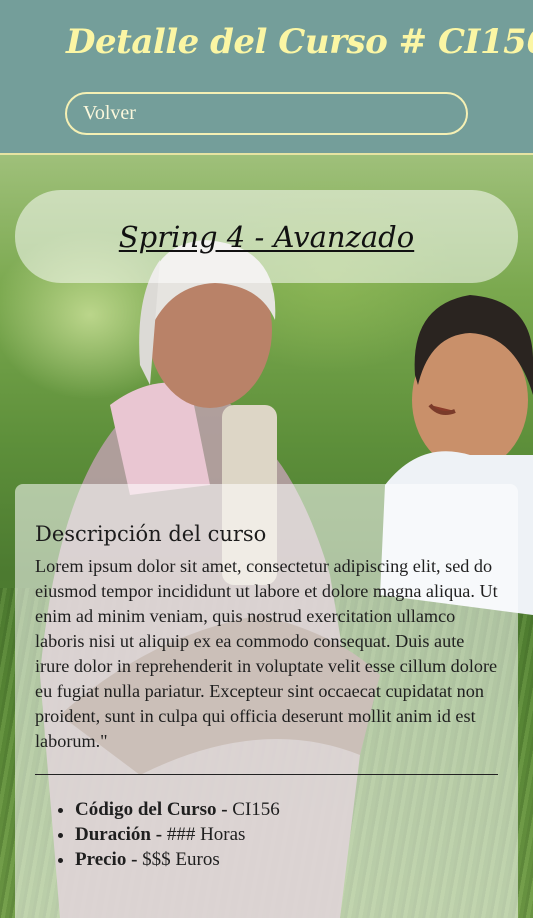 The image size is (533, 918). Describe the element at coordinates (154, 809) in the screenshot. I see `detail-label: Código del Curso -` at that location.